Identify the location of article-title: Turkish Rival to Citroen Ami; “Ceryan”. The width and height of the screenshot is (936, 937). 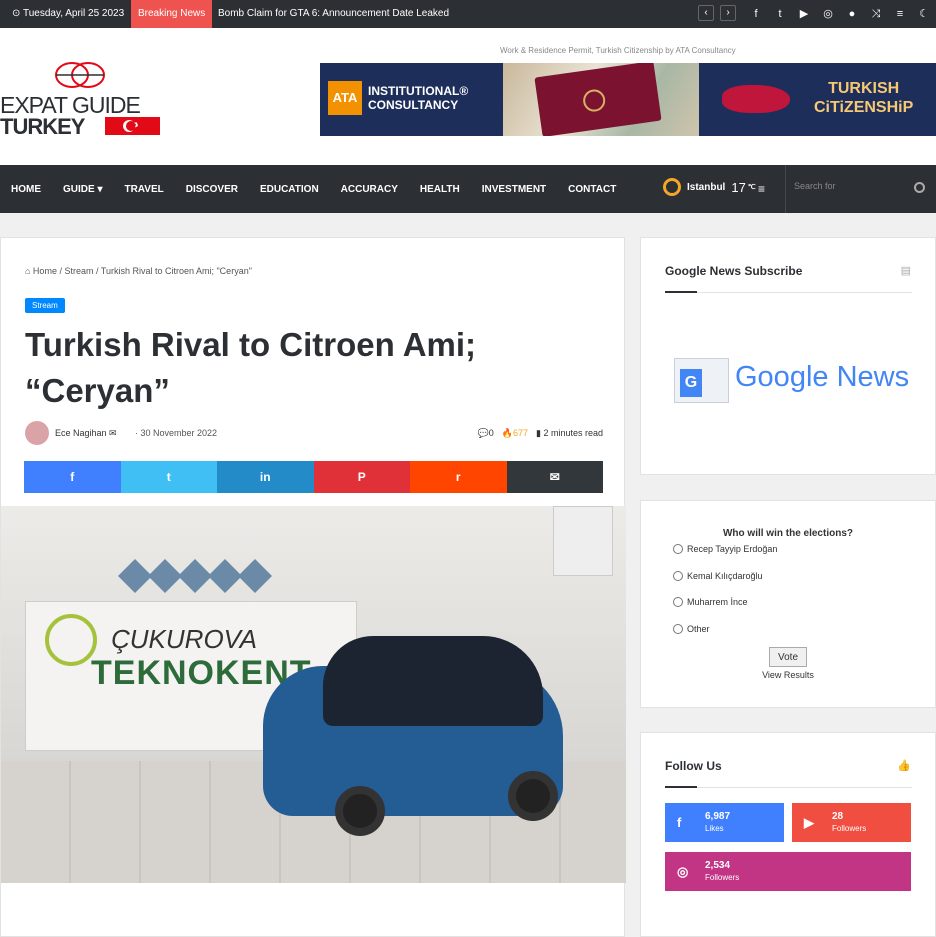
(251, 367).